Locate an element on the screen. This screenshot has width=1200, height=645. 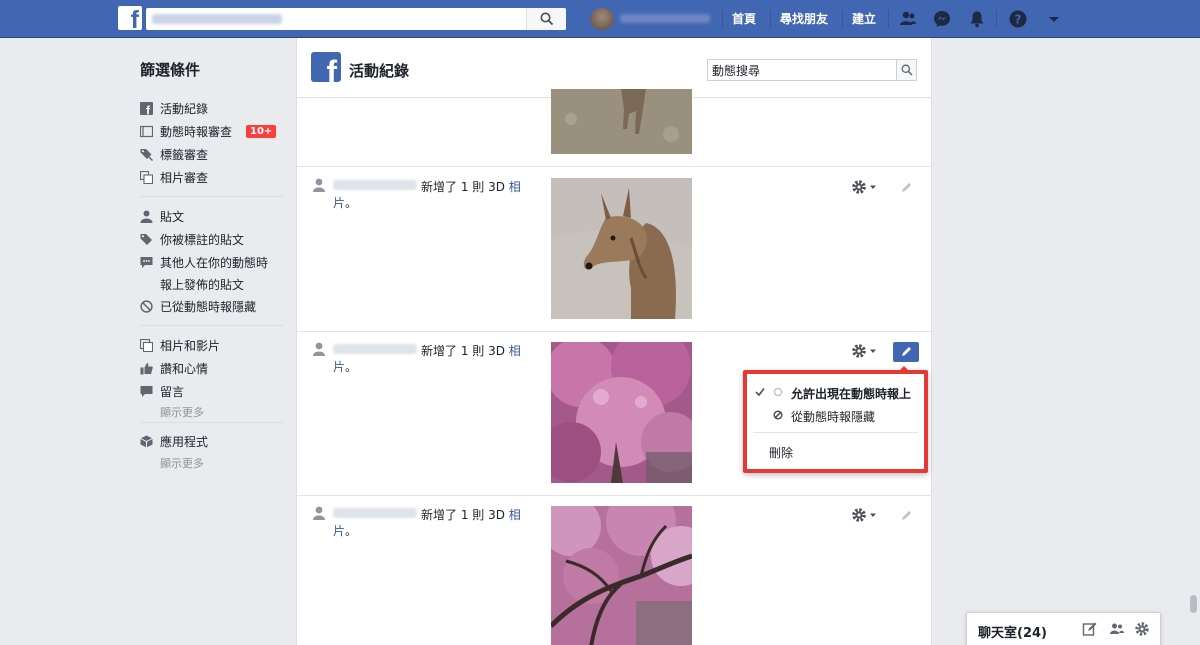
sidebar-item-label: 活動紀錄 is located at coordinates (184, 108).